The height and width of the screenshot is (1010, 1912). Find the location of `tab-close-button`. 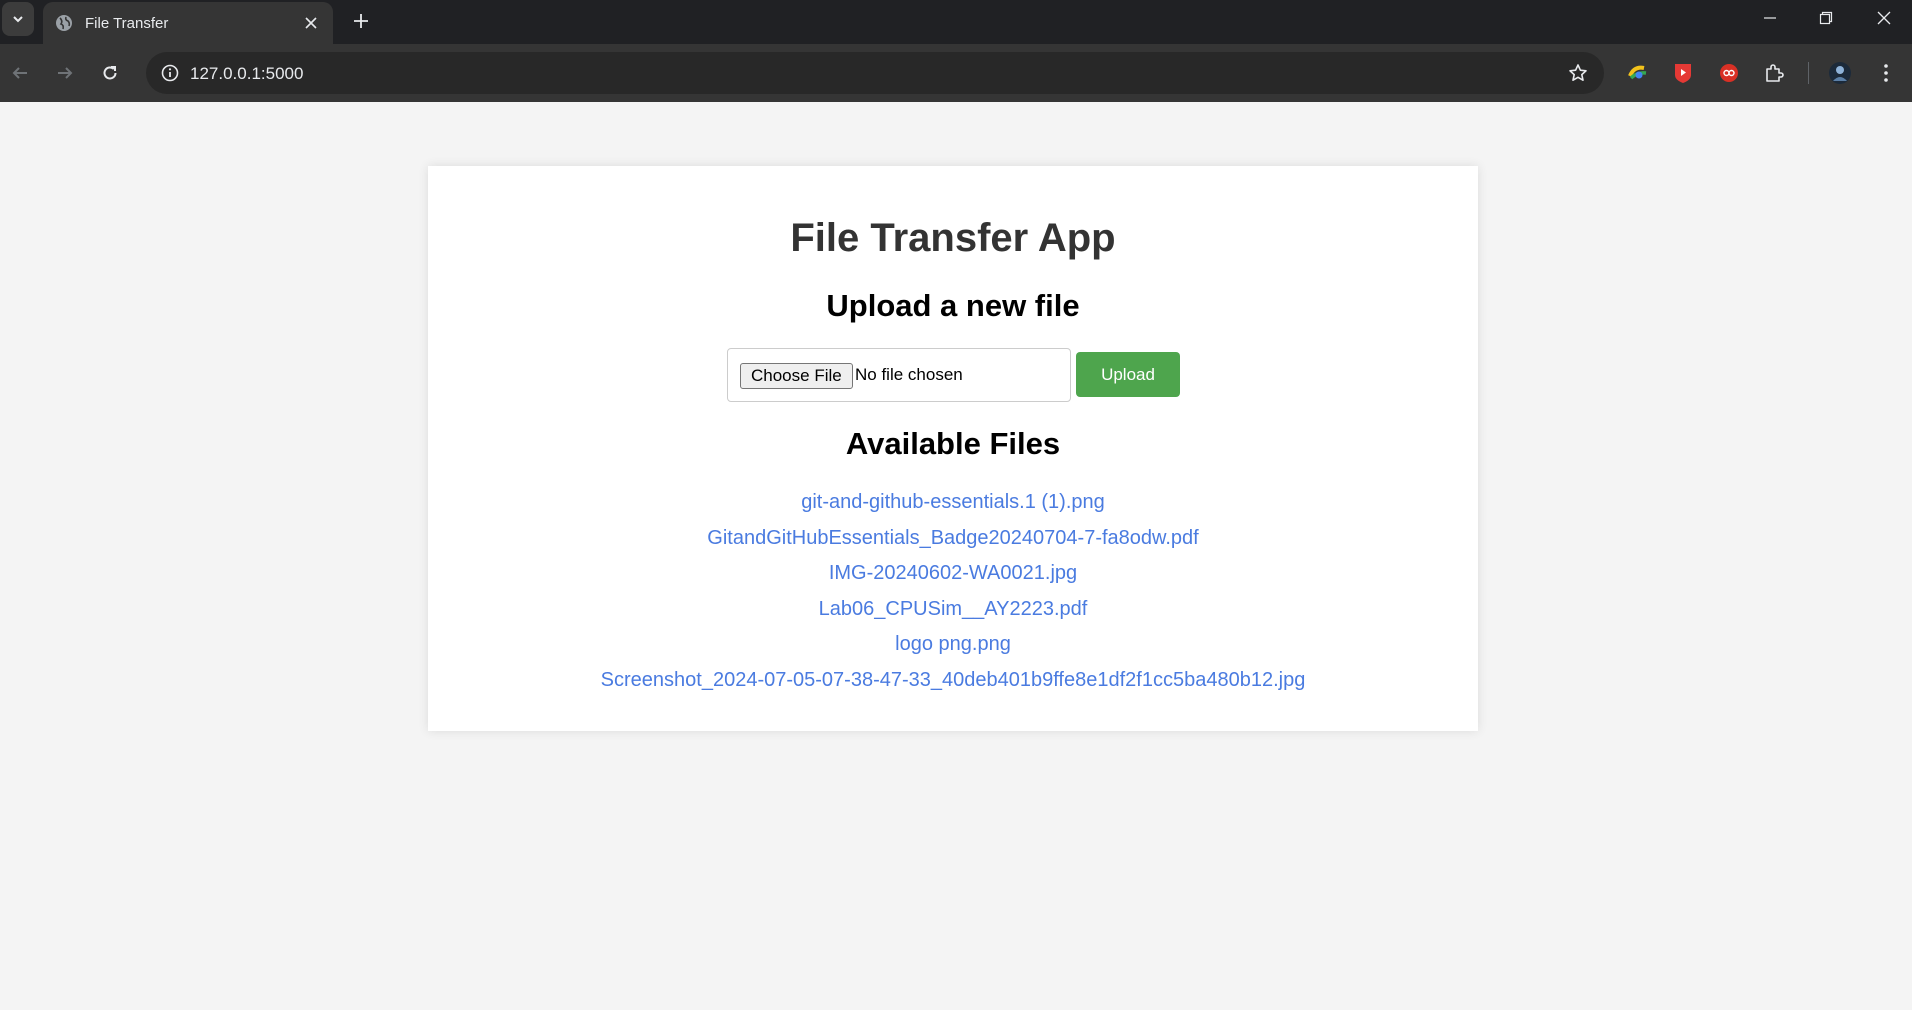

tab-close-button is located at coordinates (311, 23).